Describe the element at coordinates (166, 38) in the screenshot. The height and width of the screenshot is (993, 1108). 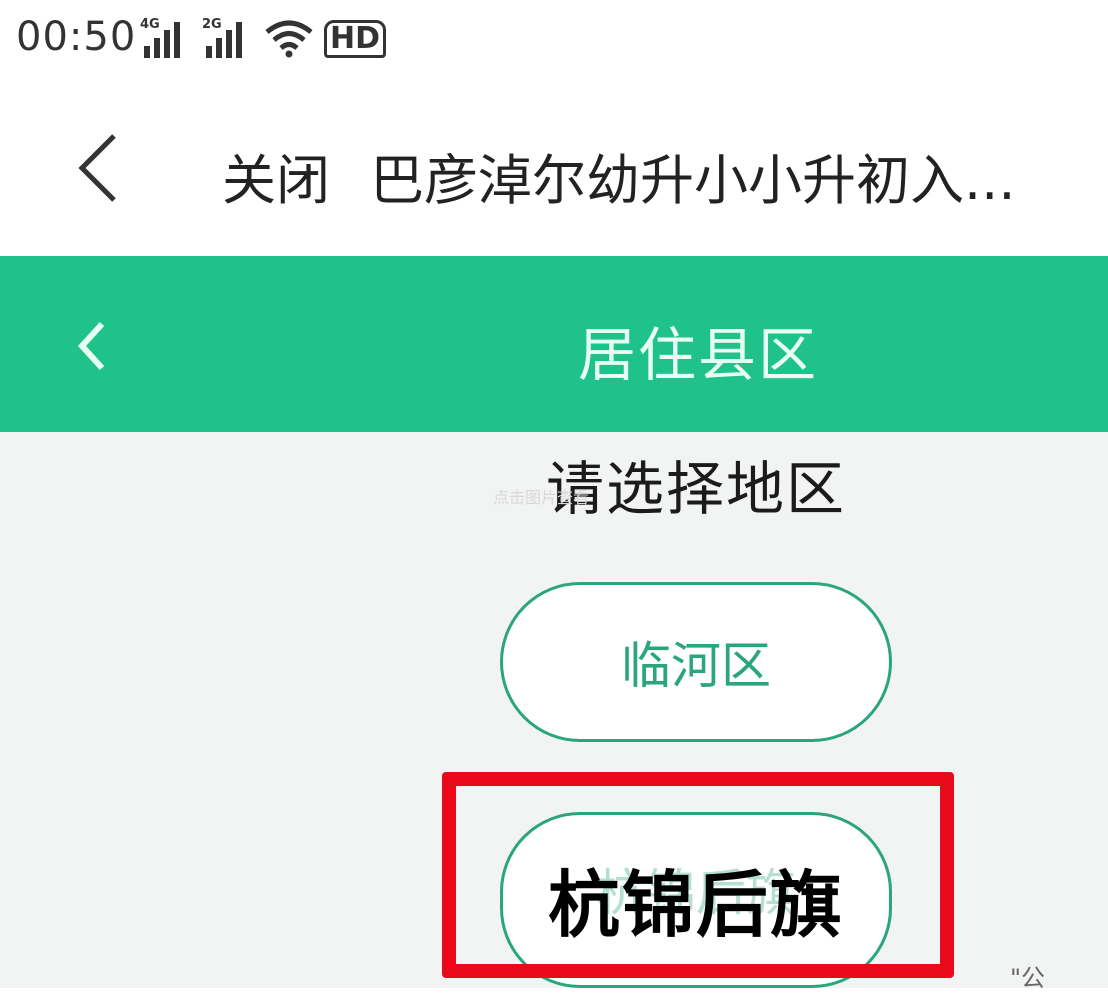
I see `signal-4g-icon: 4G` at that location.